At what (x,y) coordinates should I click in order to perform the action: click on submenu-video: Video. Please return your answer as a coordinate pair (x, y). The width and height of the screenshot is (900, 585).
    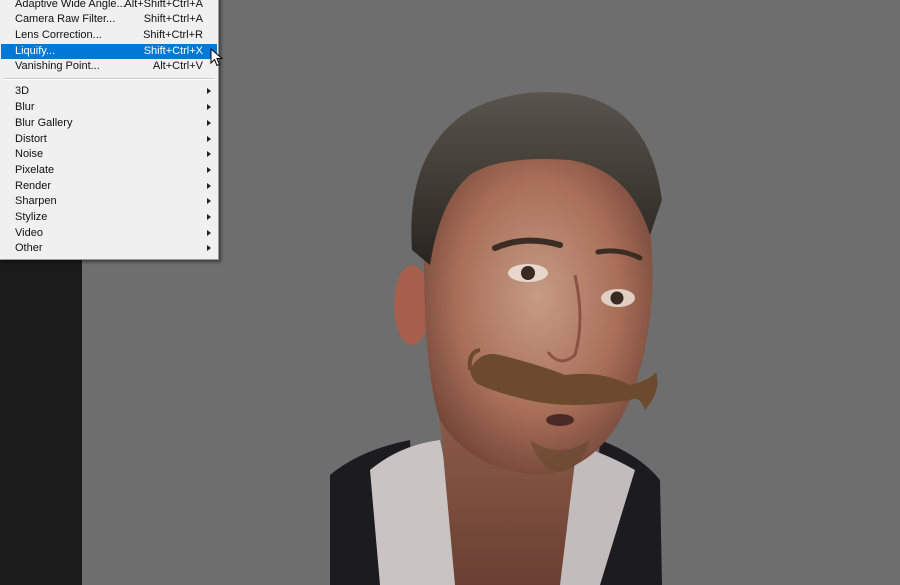
    Looking at the image, I should click on (109, 233).